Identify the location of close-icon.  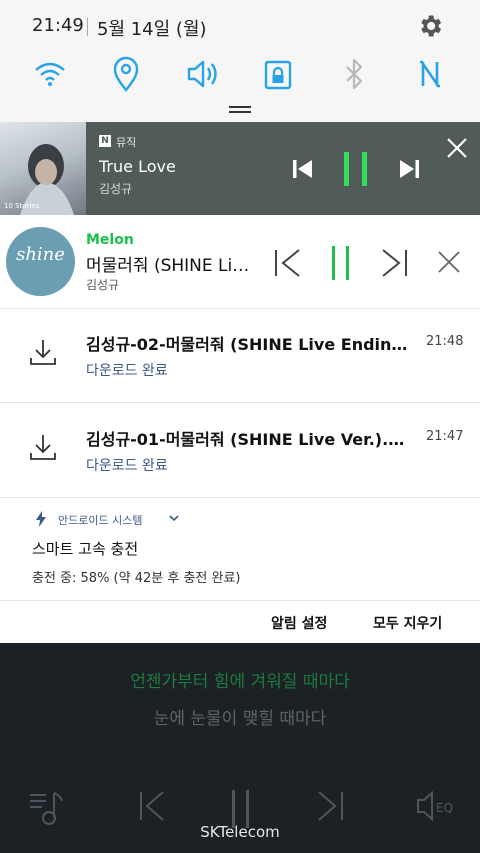
(457, 148).